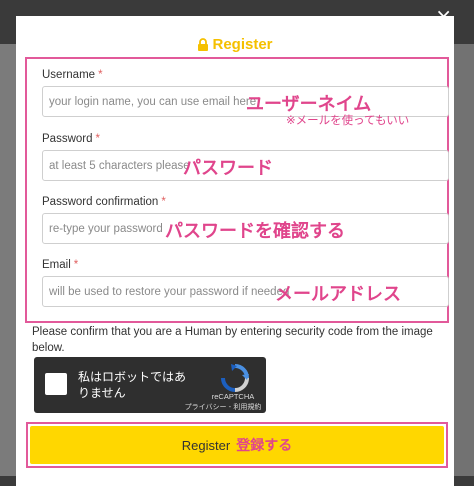 This screenshot has height=486, width=474. I want to click on register-button-highlight: Register 登録する, so click(237, 445).